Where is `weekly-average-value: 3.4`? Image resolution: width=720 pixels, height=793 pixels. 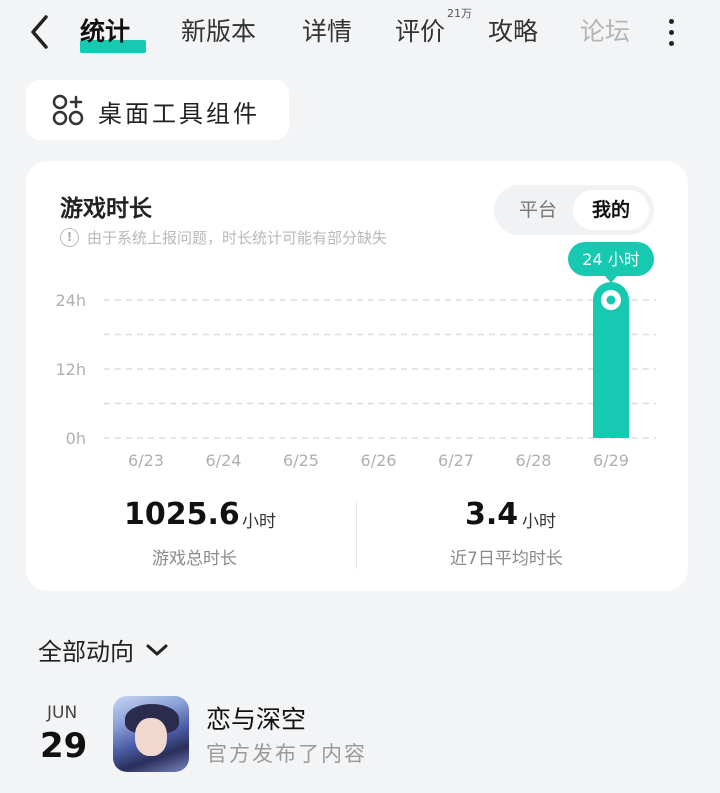 weekly-average-value: 3.4 is located at coordinates (492, 514).